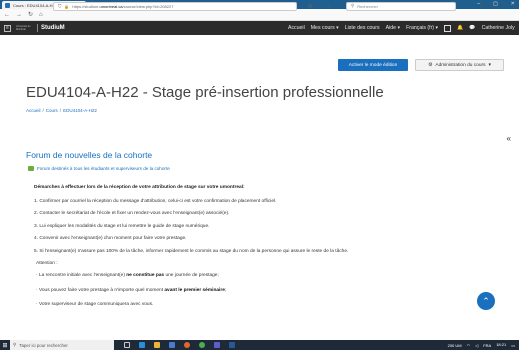  I want to click on reader-icon: ▤, so click(310, 6).